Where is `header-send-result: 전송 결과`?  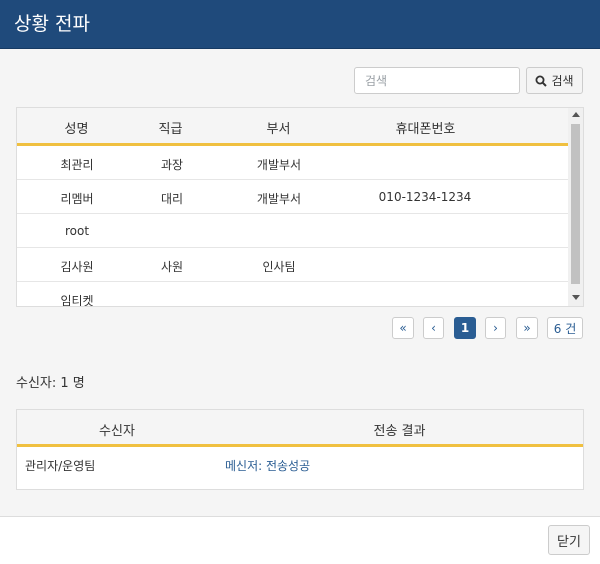 header-send-result: 전송 결과 is located at coordinates (399, 431).